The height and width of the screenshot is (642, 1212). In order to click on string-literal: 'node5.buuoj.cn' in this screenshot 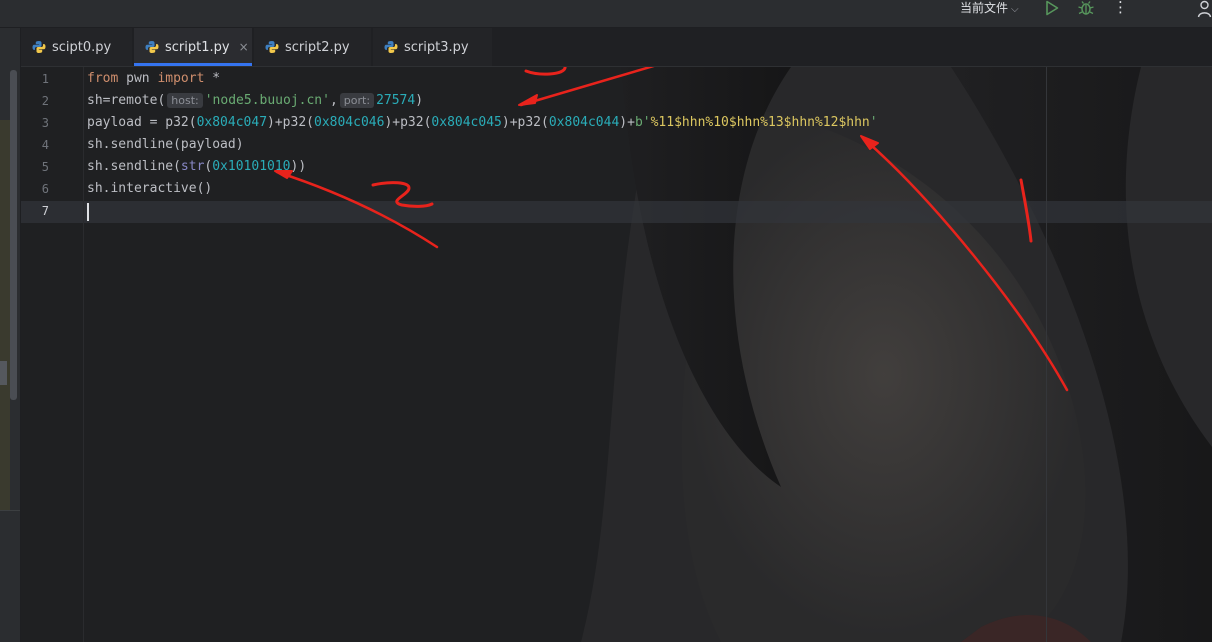, I will do `click(267, 100)`.